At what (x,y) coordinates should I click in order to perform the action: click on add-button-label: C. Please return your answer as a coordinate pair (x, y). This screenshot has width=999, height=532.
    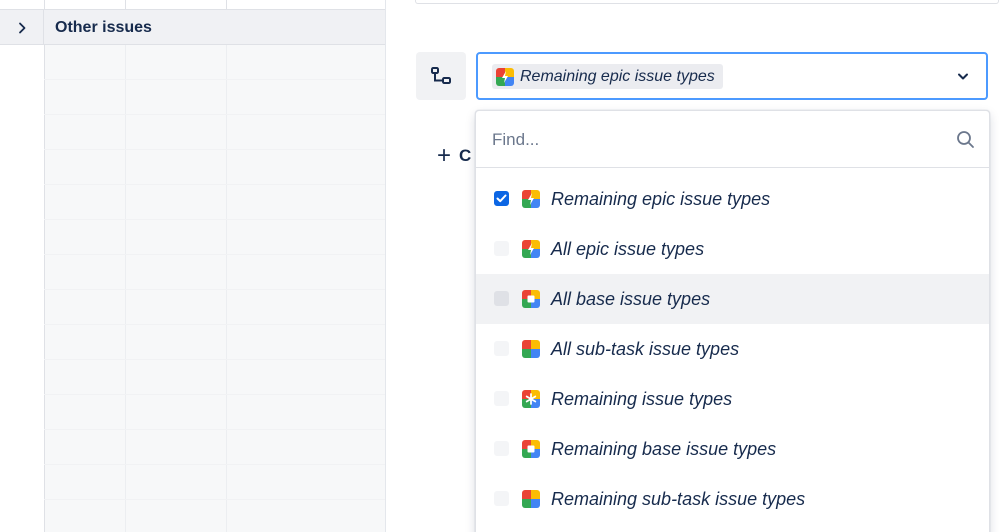
    Looking at the image, I should click on (465, 155).